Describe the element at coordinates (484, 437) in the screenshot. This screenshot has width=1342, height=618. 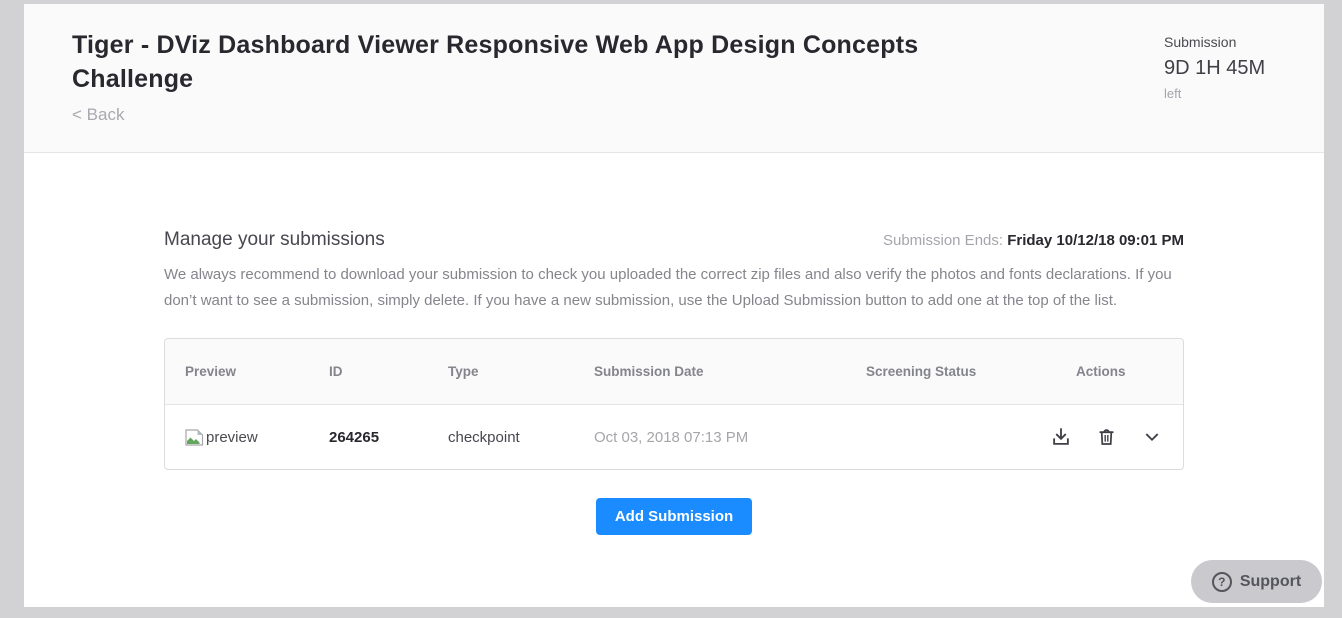
I see `submission-type: checkpoint` at that location.